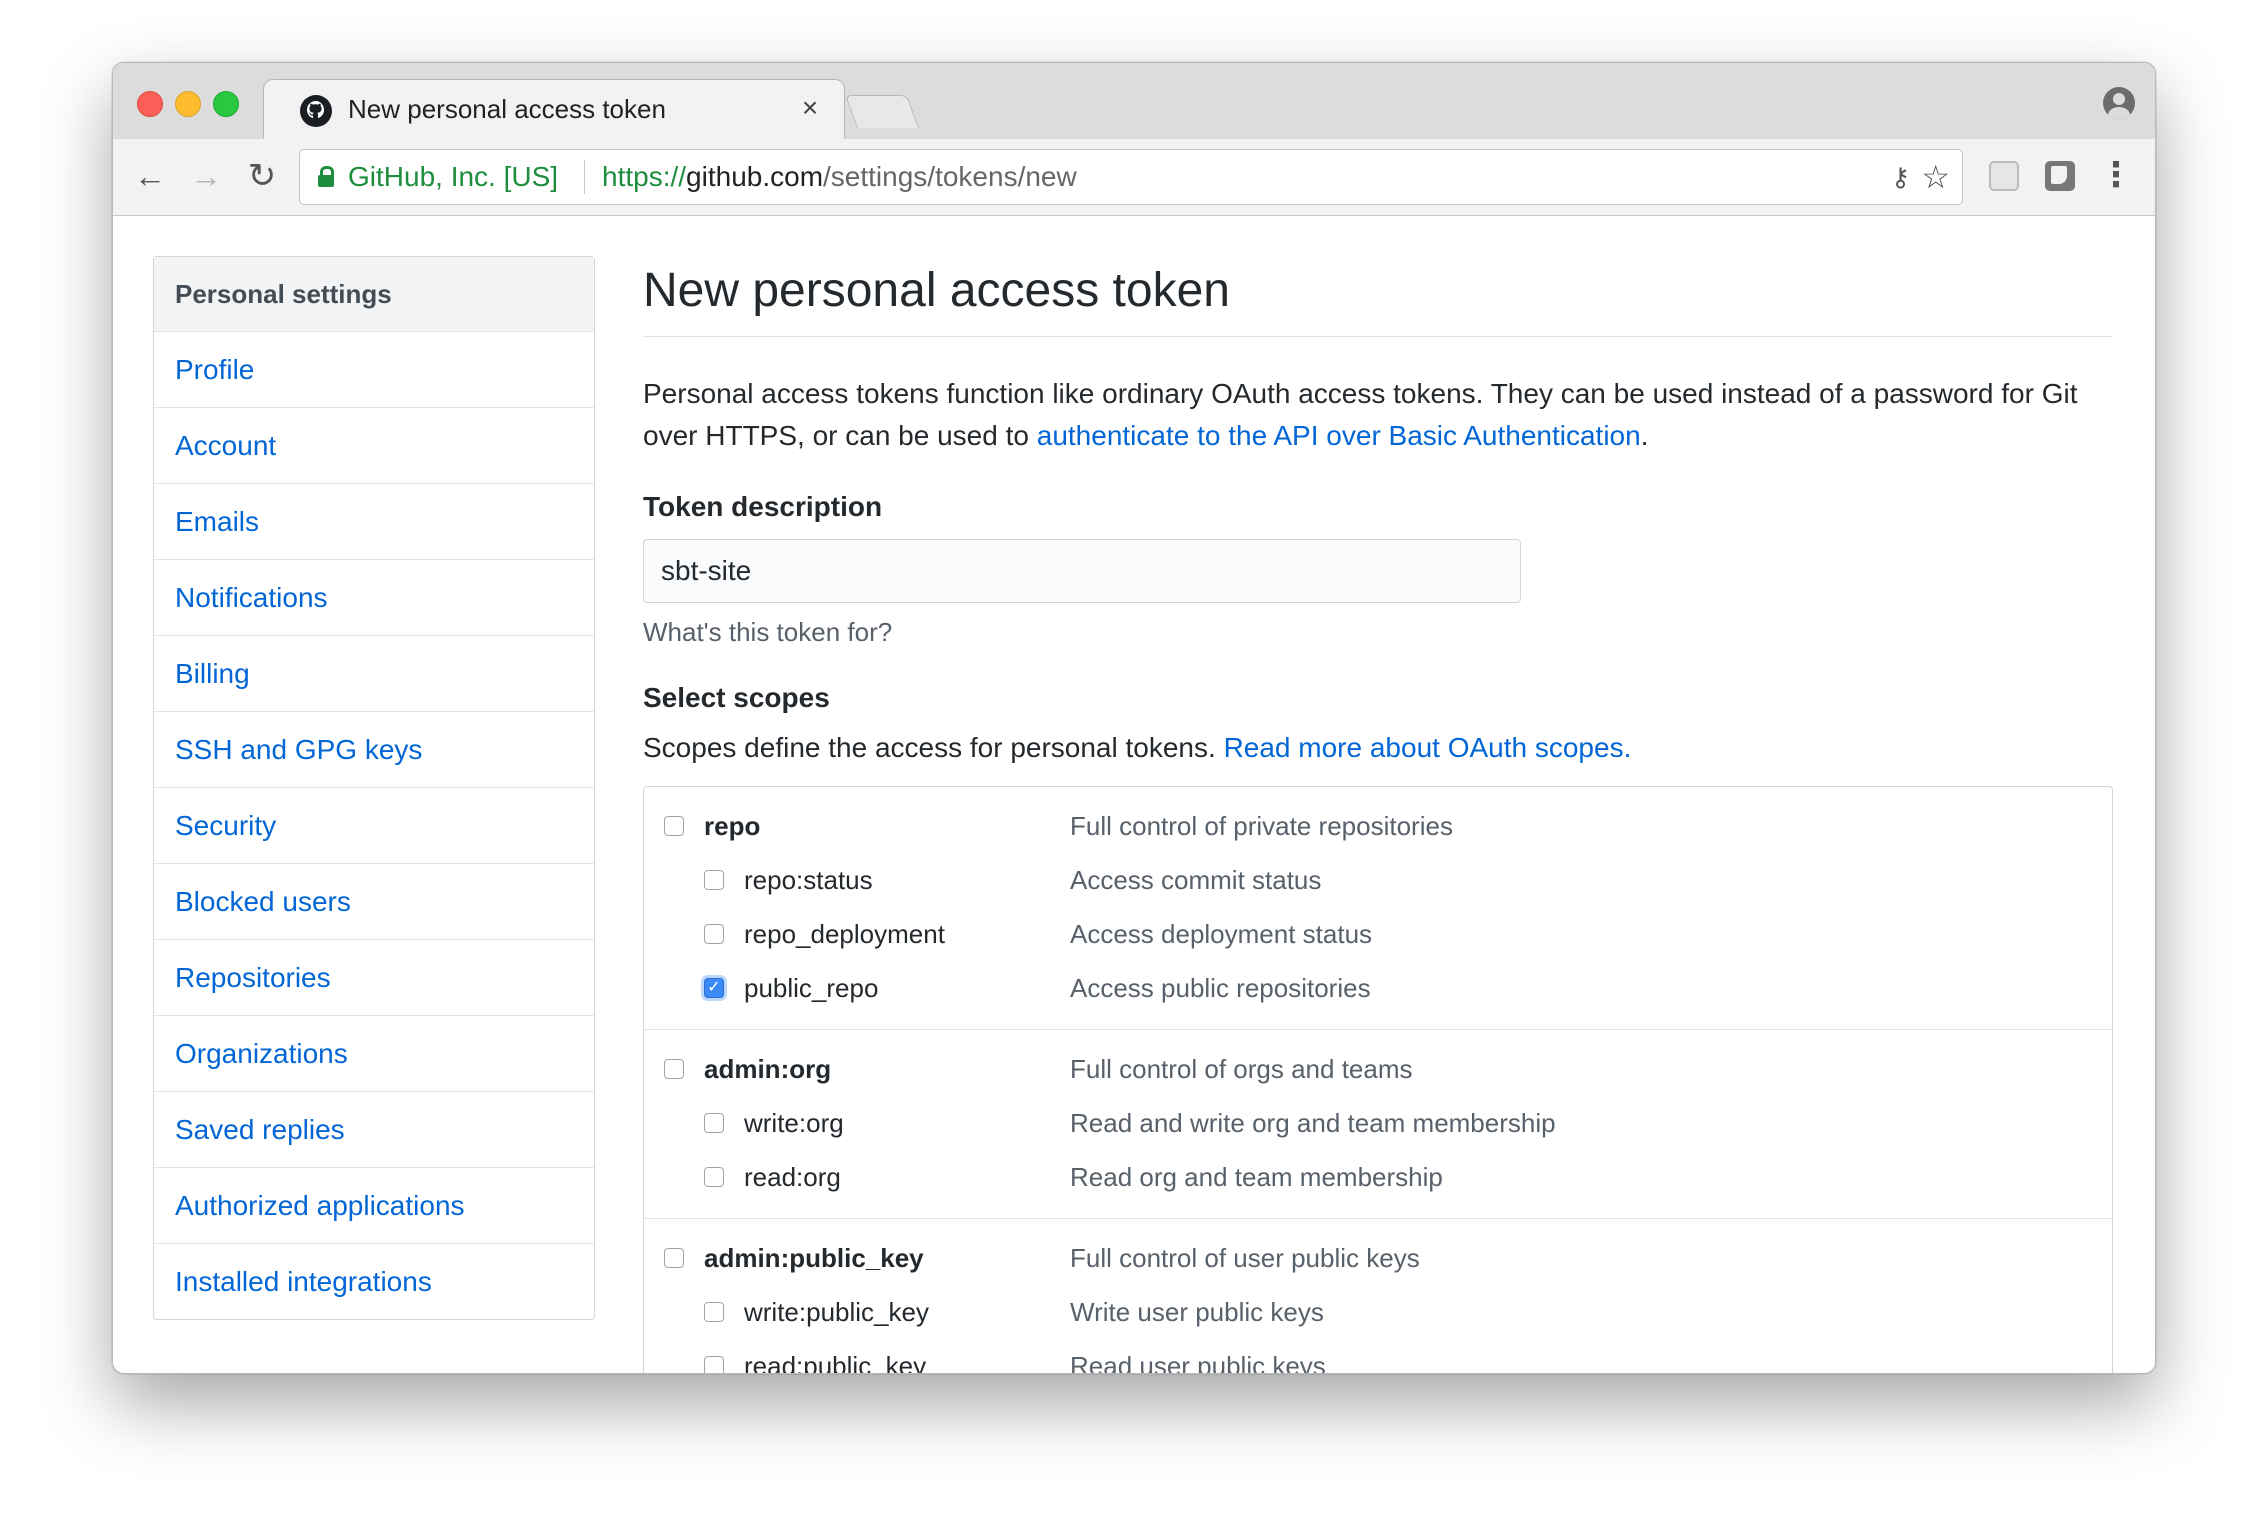 The height and width of the screenshot is (1530, 2264). What do you see at coordinates (836, 1312) in the screenshot?
I see `scope-name: write:public_key` at bounding box center [836, 1312].